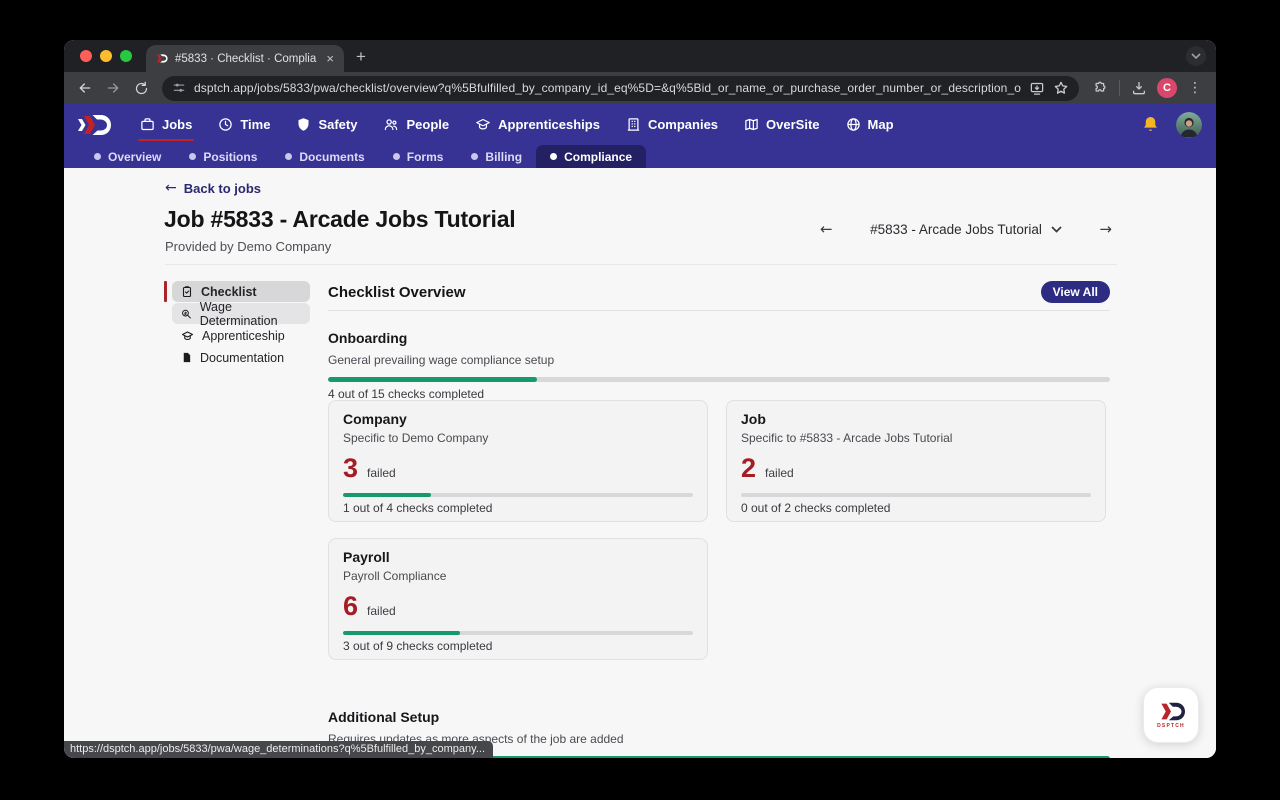 The width and height of the screenshot is (1280, 800). What do you see at coordinates (126, 56) in the screenshot?
I see `zoom-window-button` at bounding box center [126, 56].